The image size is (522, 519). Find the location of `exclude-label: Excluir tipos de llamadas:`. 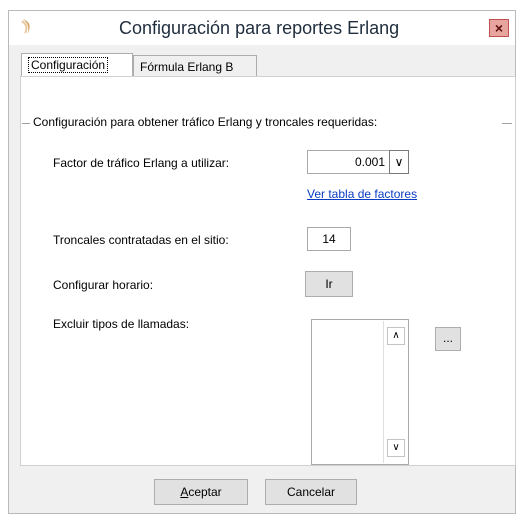

exclude-label: Excluir tipos de llamadas: is located at coordinates (121, 324).